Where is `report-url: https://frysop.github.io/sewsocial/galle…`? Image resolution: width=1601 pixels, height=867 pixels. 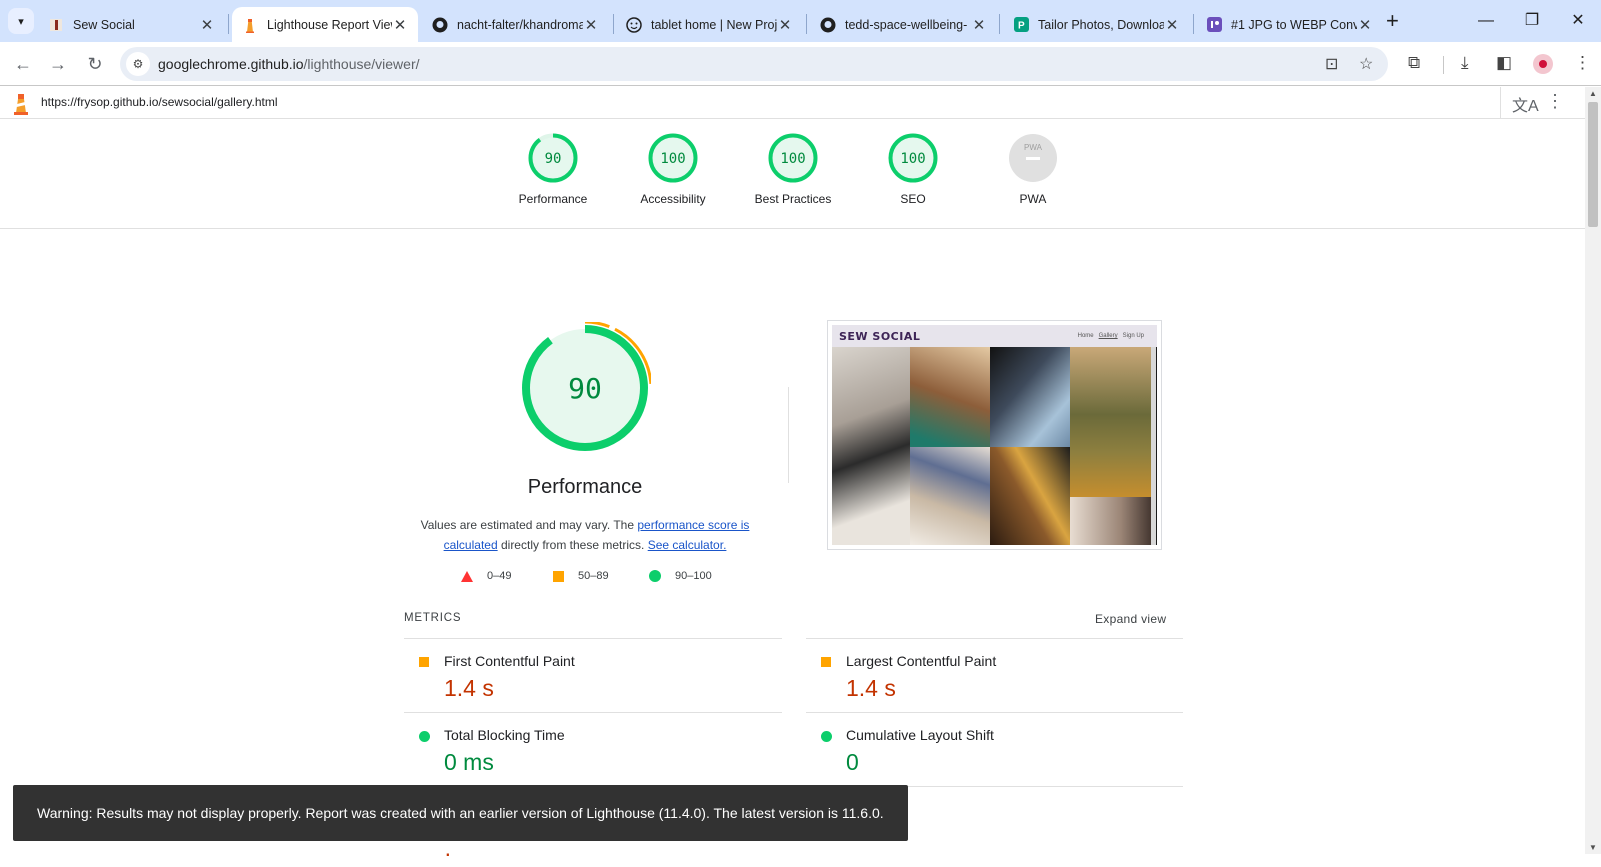
report-url: https://frysop.github.io/sewsocial/galle… is located at coordinates (159, 102).